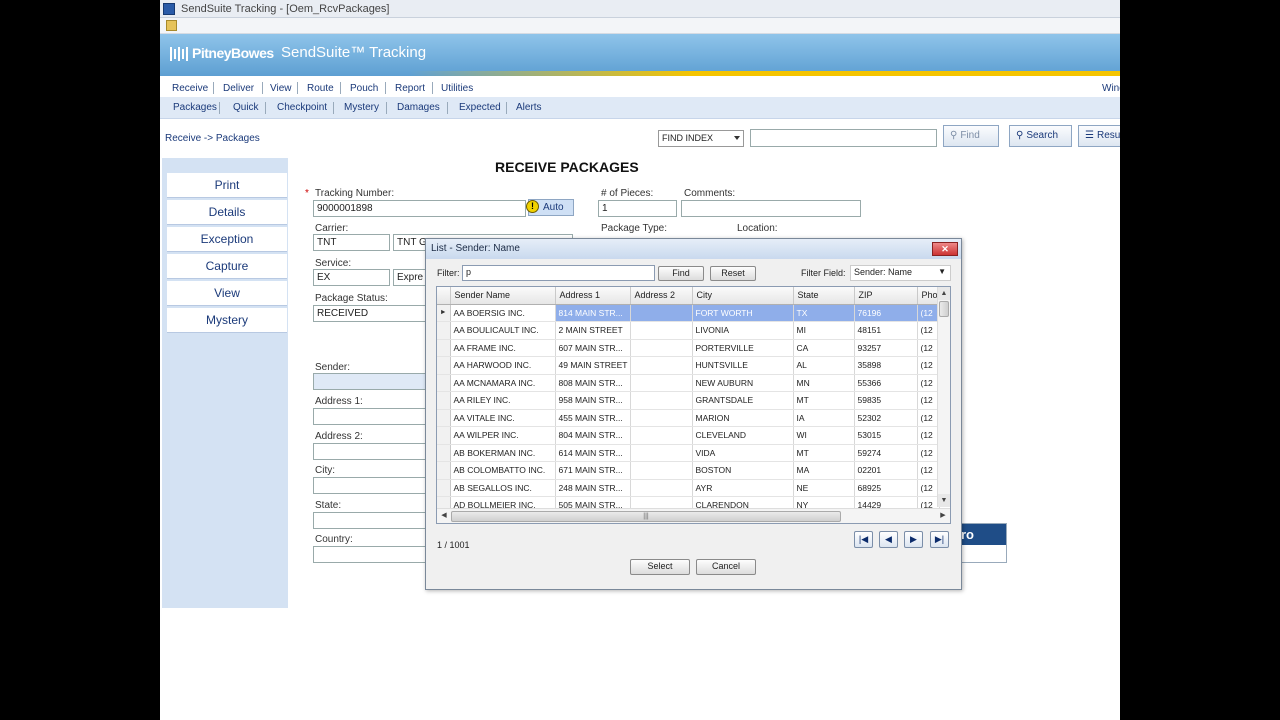 This screenshot has width=1280, height=720. What do you see at coordinates (824, 296) in the screenshot?
I see `column-header: State` at bounding box center [824, 296].